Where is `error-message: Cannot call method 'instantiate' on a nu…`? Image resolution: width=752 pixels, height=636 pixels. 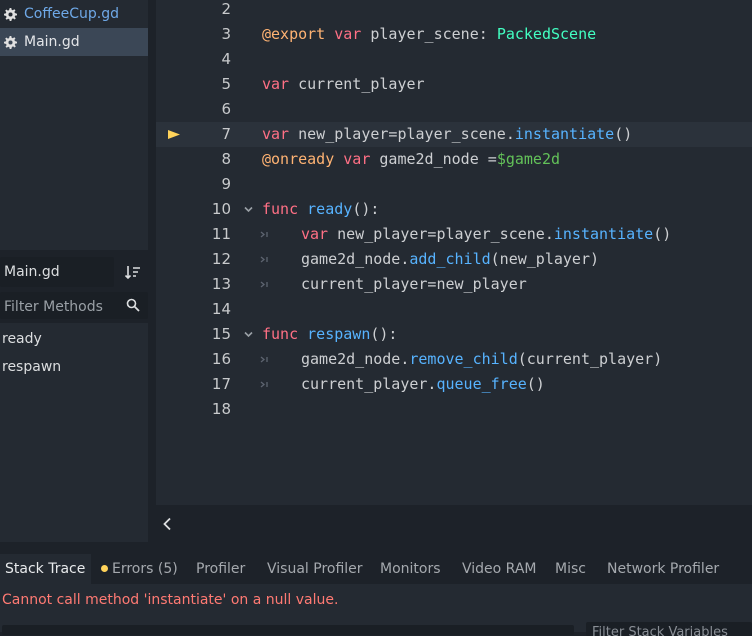
error-message: Cannot call method 'instantiate' on a nu… is located at coordinates (170, 600).